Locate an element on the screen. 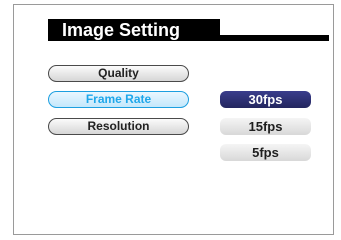  menu-item-resolution: Resolution is located at coordinates (118, 126).